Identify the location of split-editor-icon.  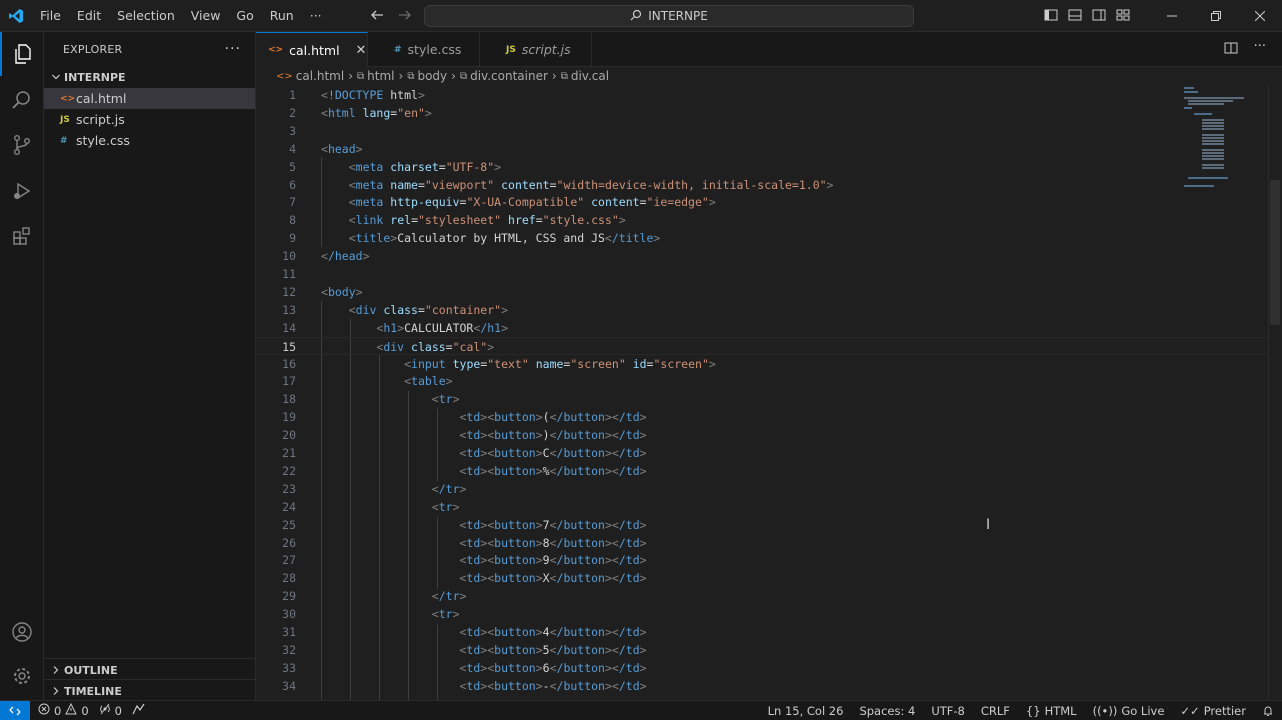
(1231, 49).